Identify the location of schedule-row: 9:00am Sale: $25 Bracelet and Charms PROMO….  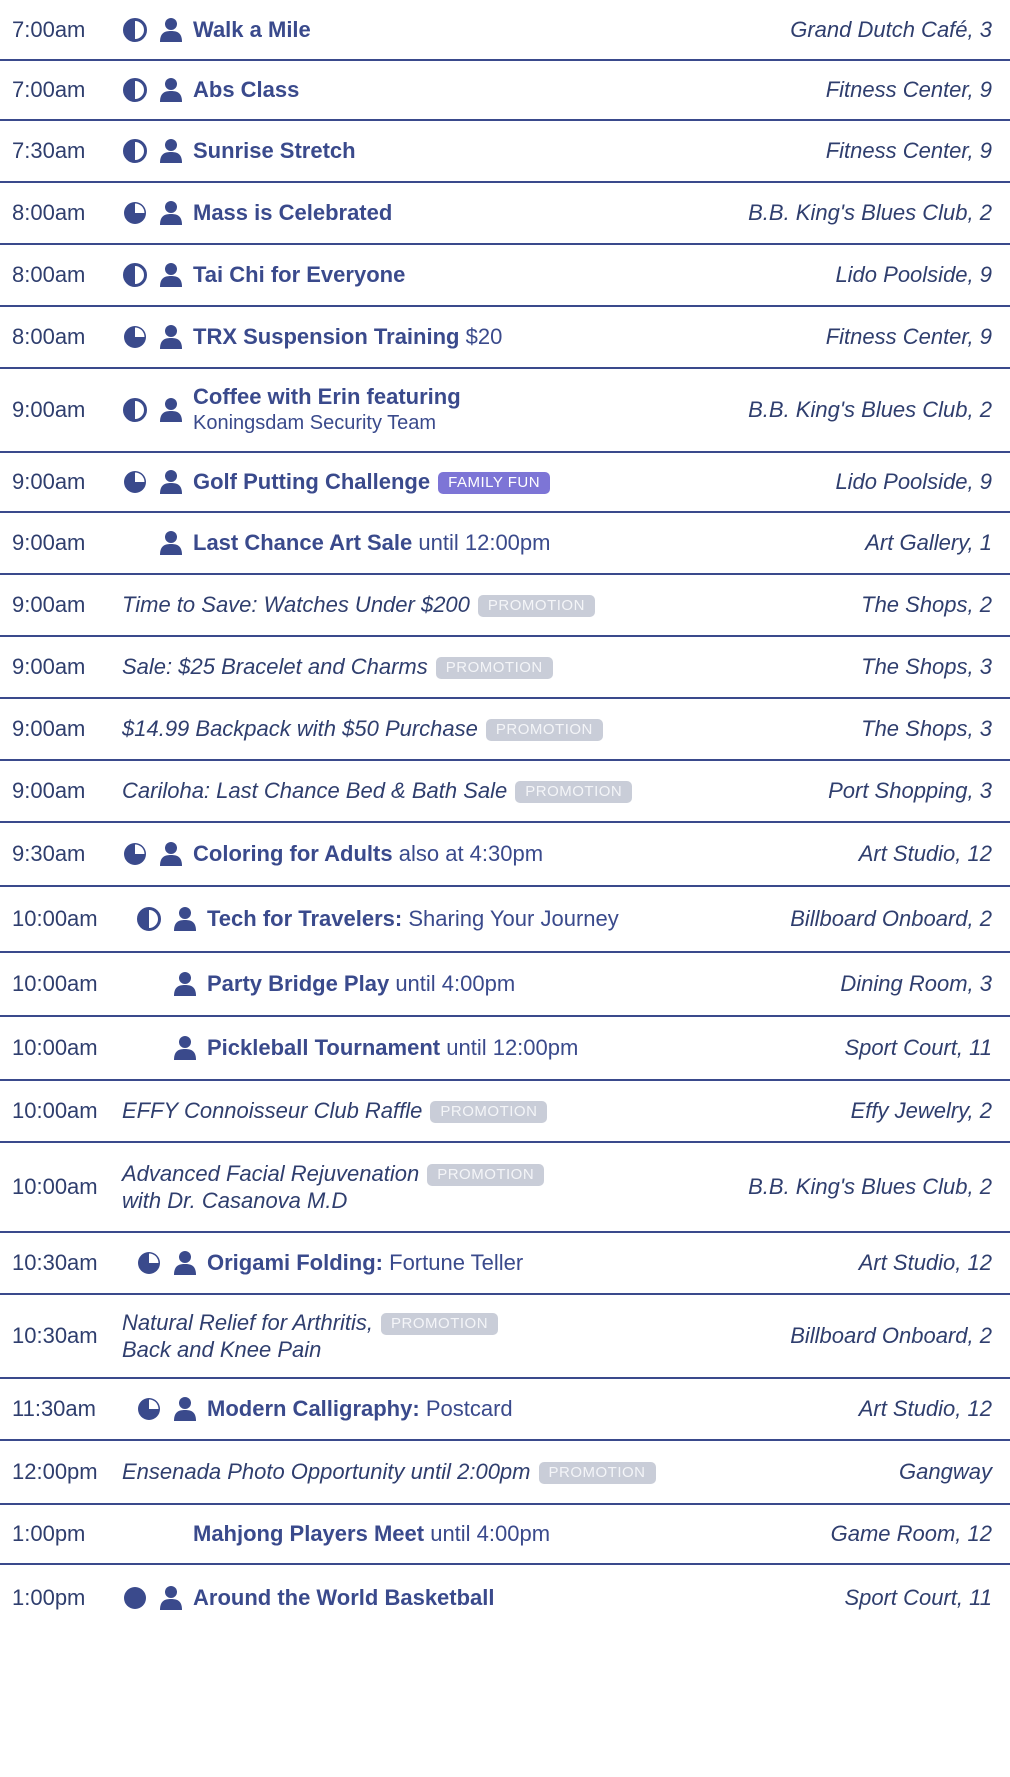
(505, 667).